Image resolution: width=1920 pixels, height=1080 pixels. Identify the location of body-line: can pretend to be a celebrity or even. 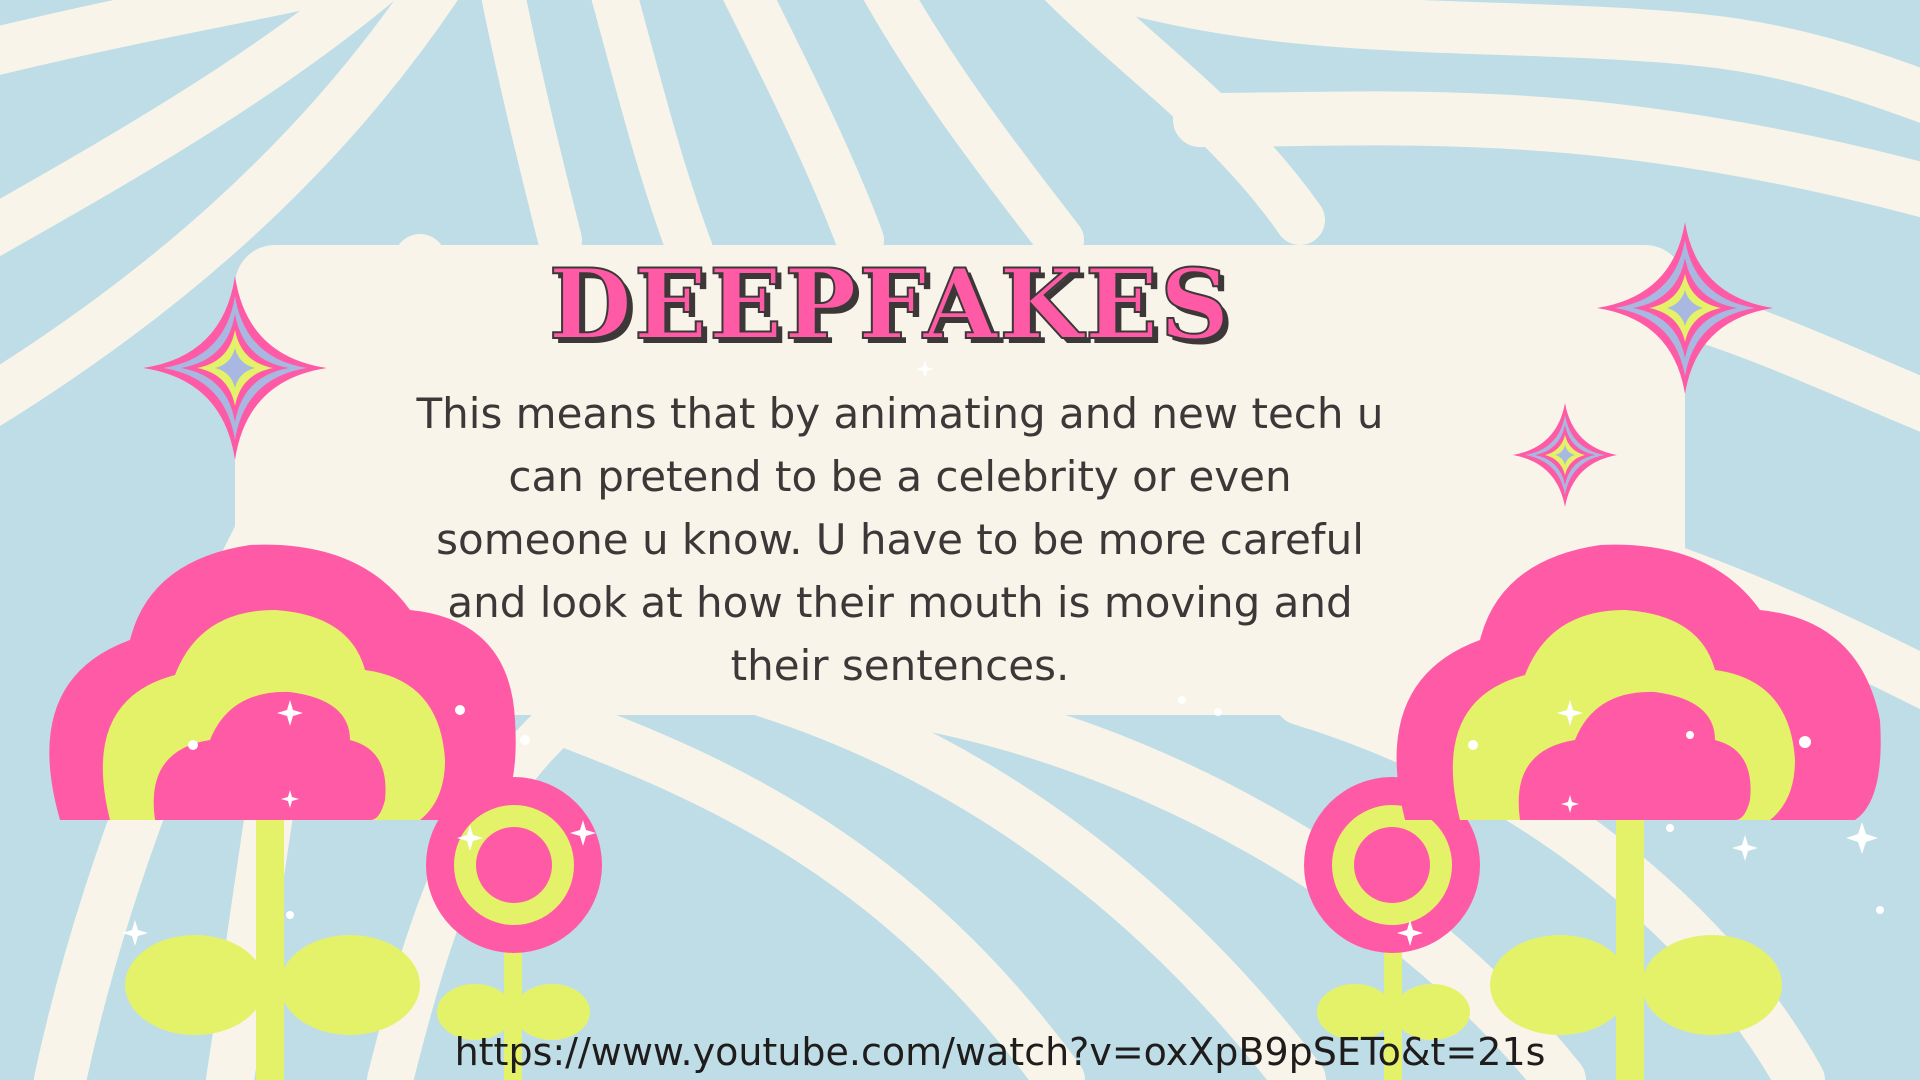
(900, 476).